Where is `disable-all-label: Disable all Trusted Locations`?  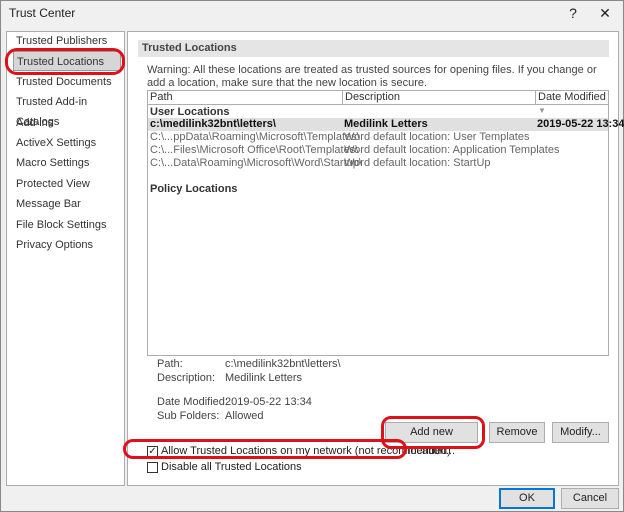
disable-all-label: Disable all Trusted Locations is located at coordinates (231, 467).